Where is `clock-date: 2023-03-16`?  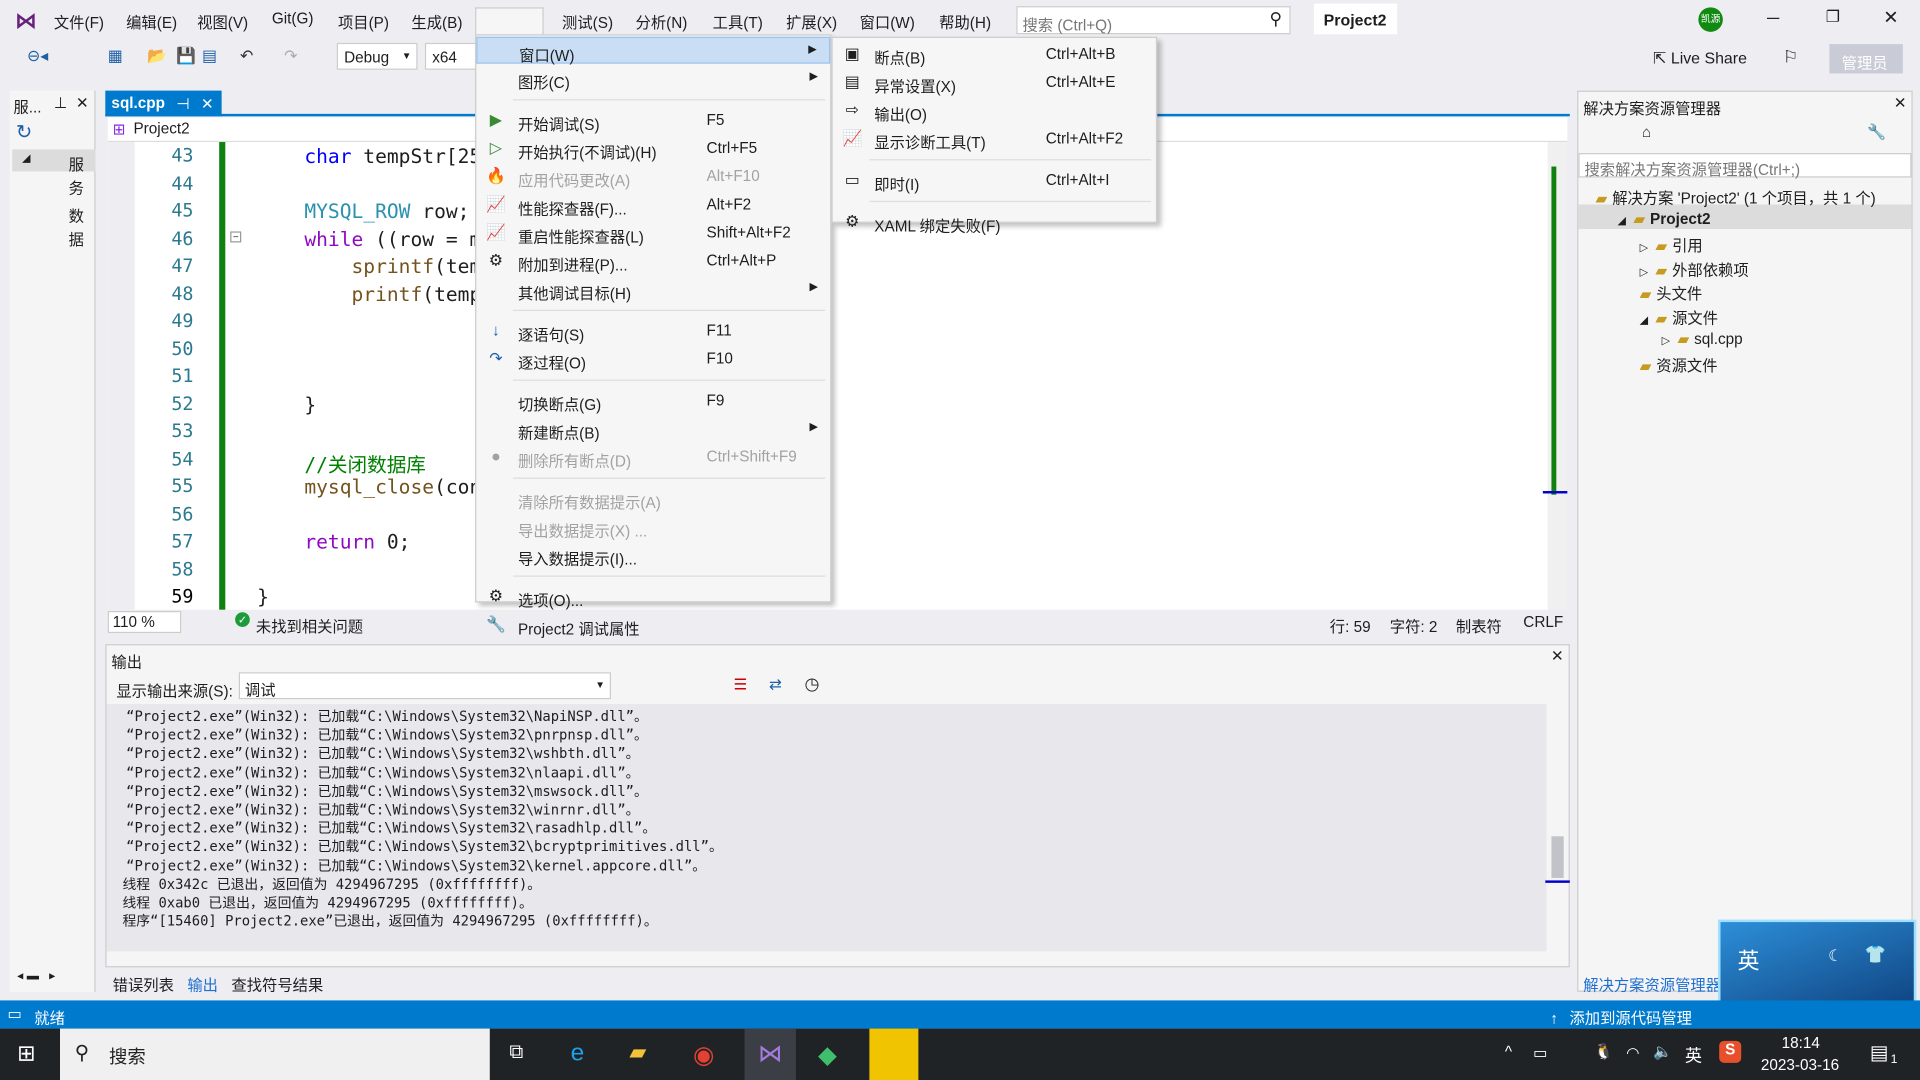
clock-date: 2023-03-16 is located at coordinates (1800, 1065).